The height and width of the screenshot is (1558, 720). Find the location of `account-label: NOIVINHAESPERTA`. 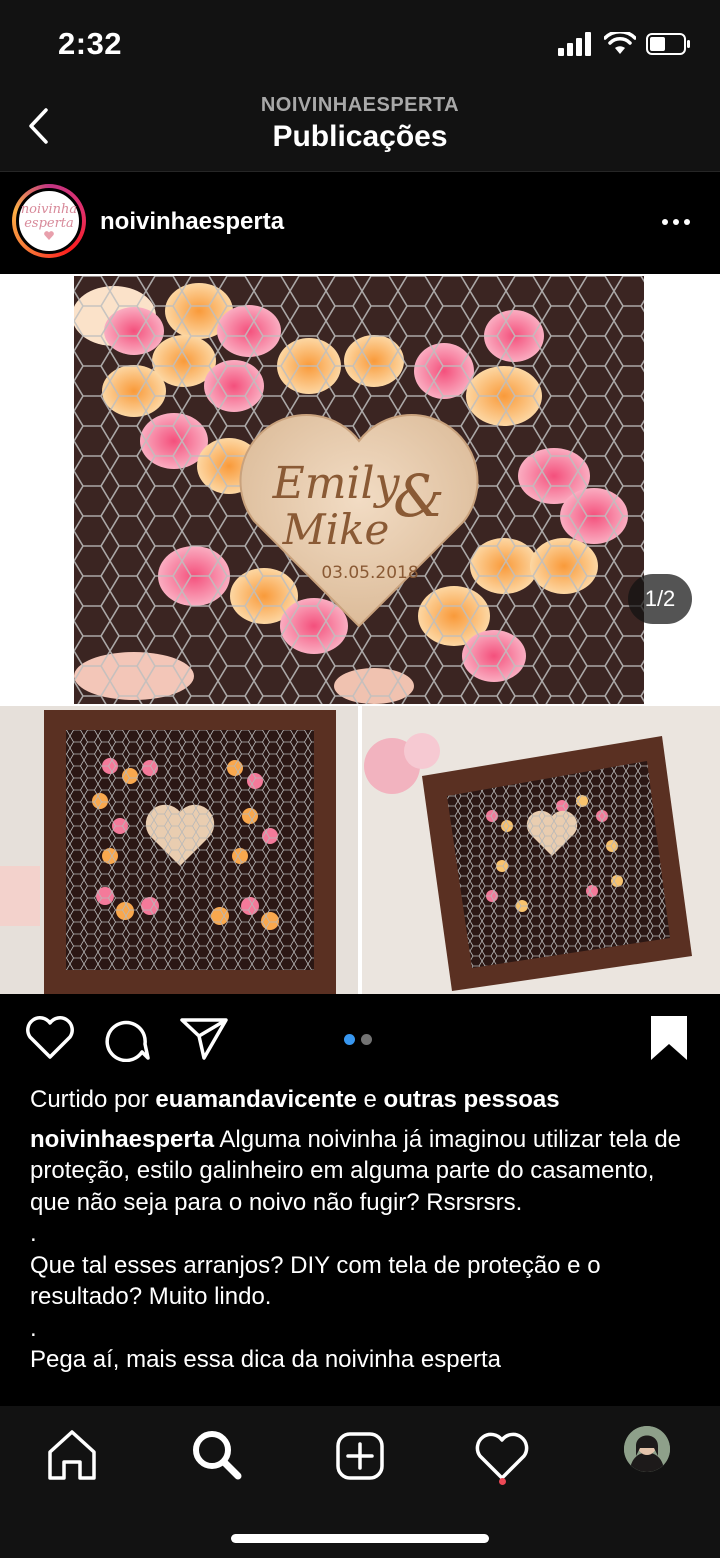

account-label: NOIVINHAESPERTA is located at coordinates (360, 105).